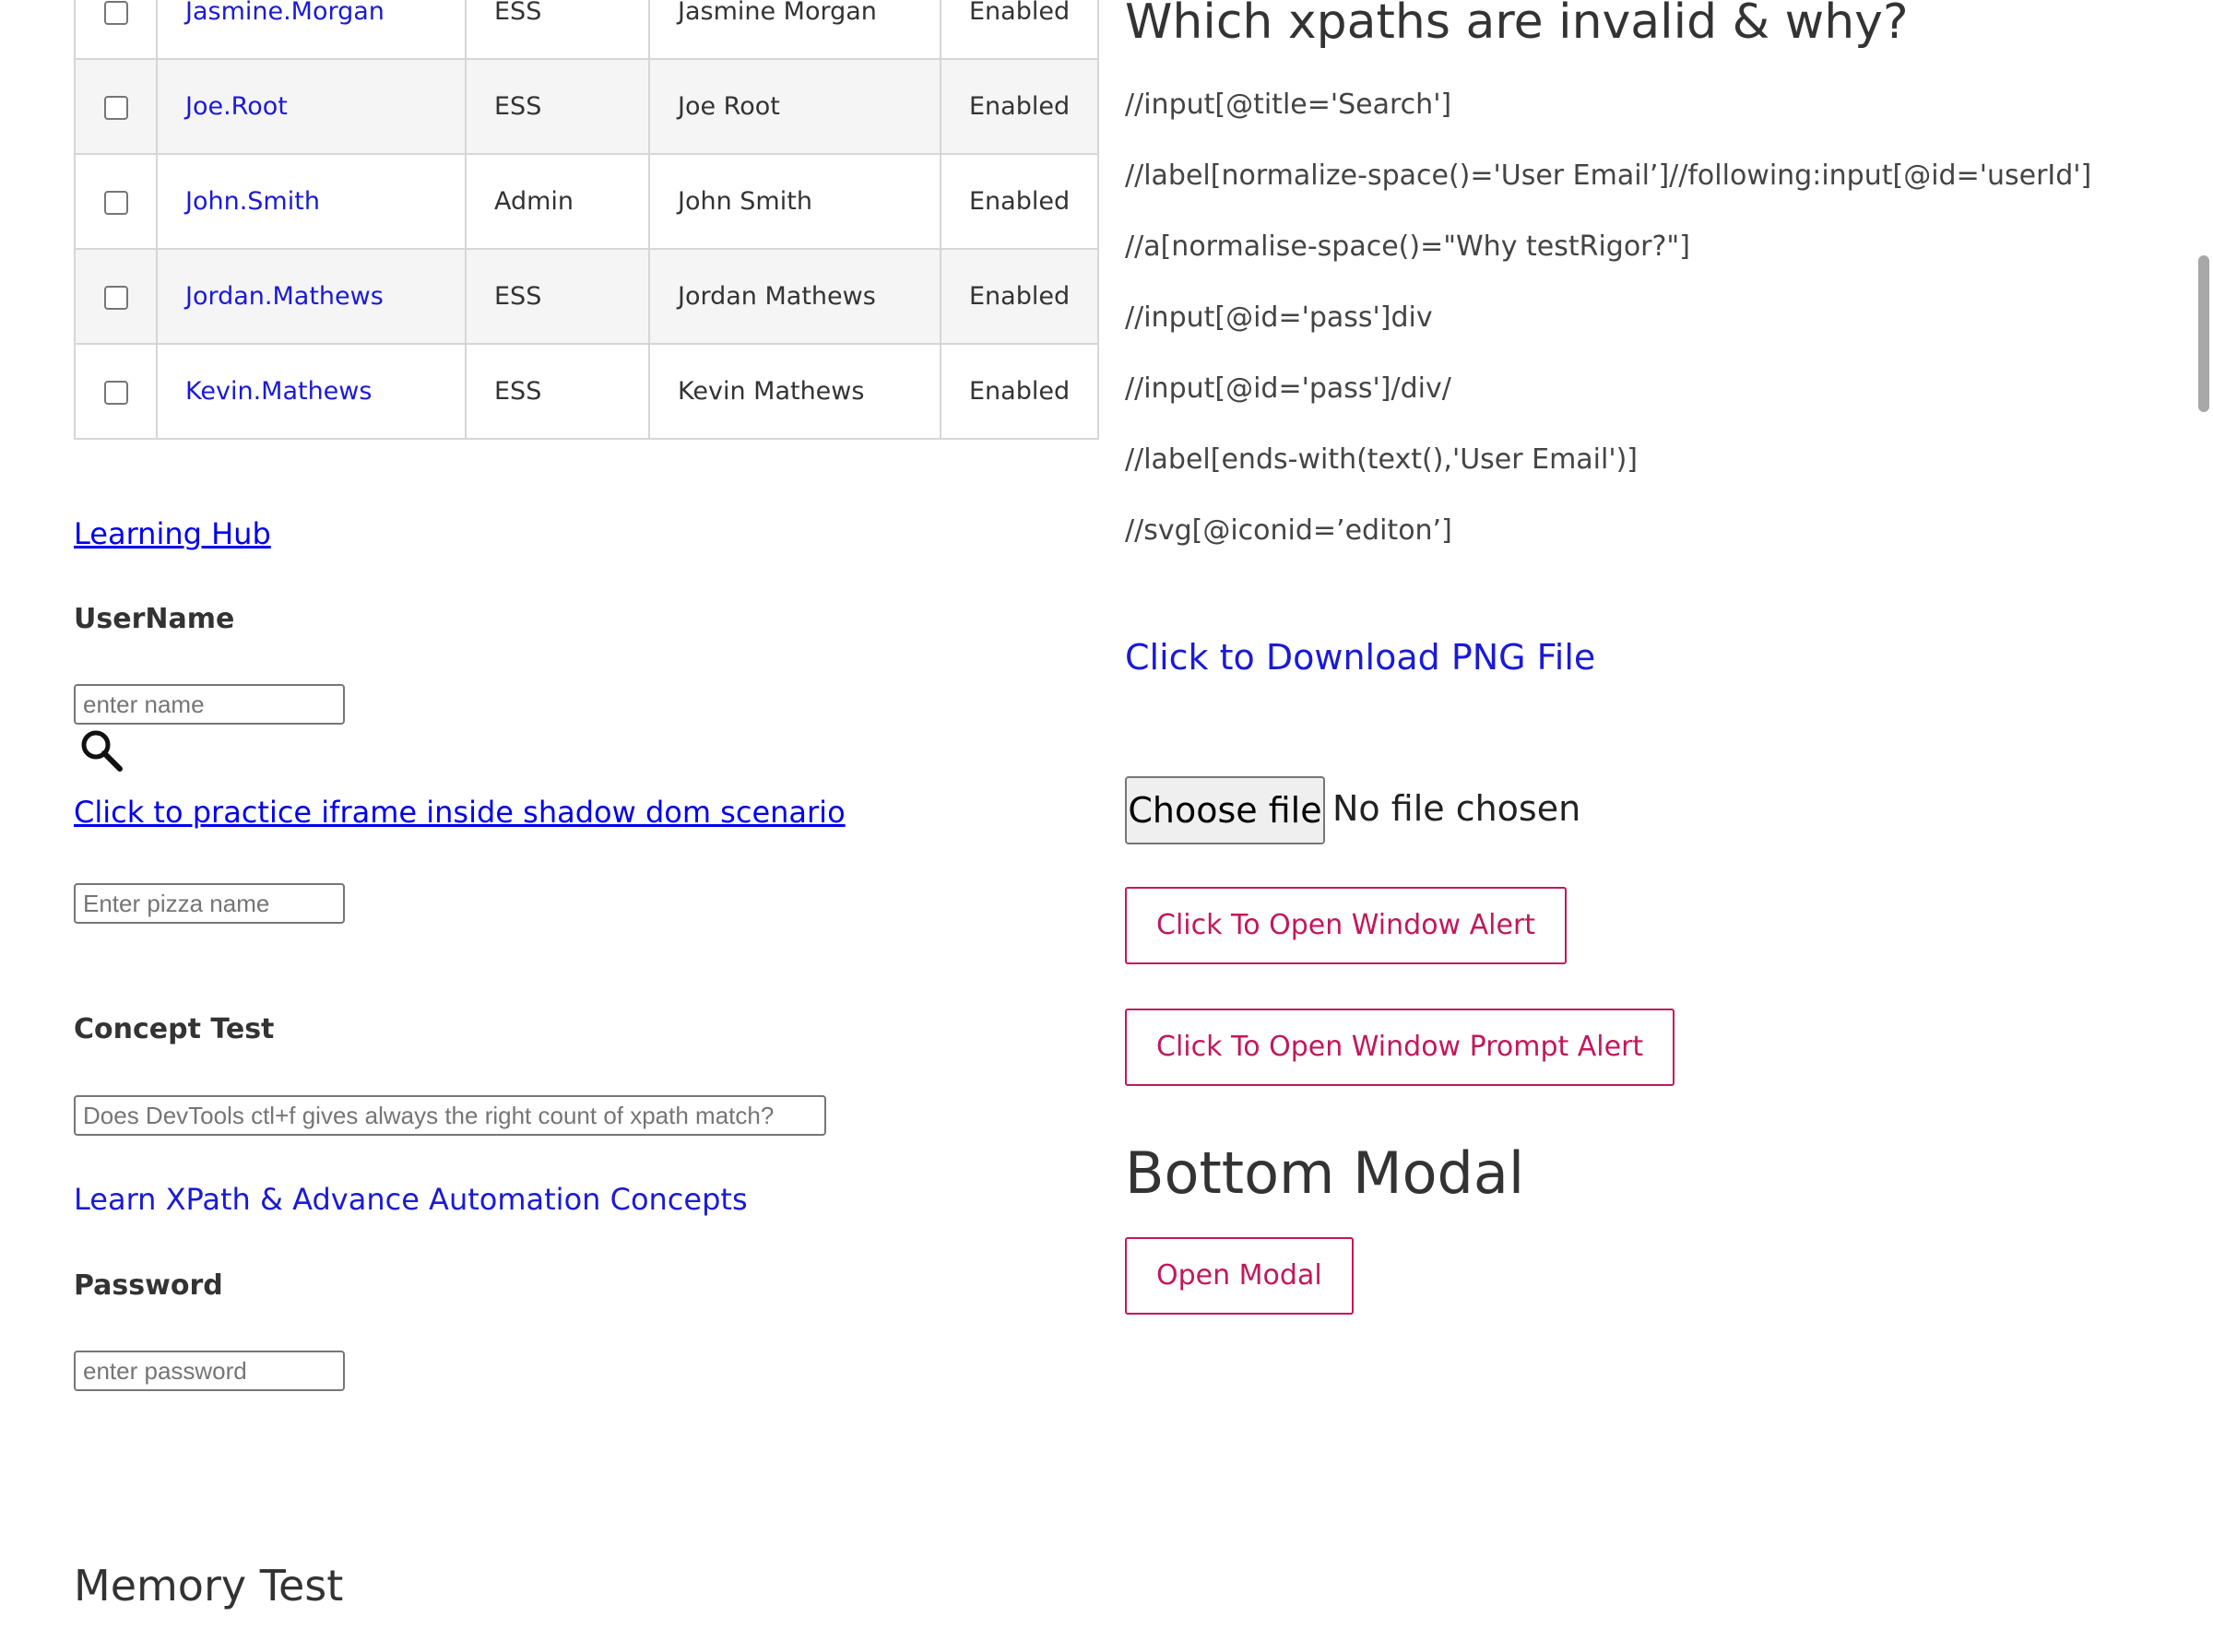 The image size is (2213, 1652). Describe the element at coordinates (1360, 657) in the screenshot. I see `download-png-link: Click to Download PNG File` at that location.